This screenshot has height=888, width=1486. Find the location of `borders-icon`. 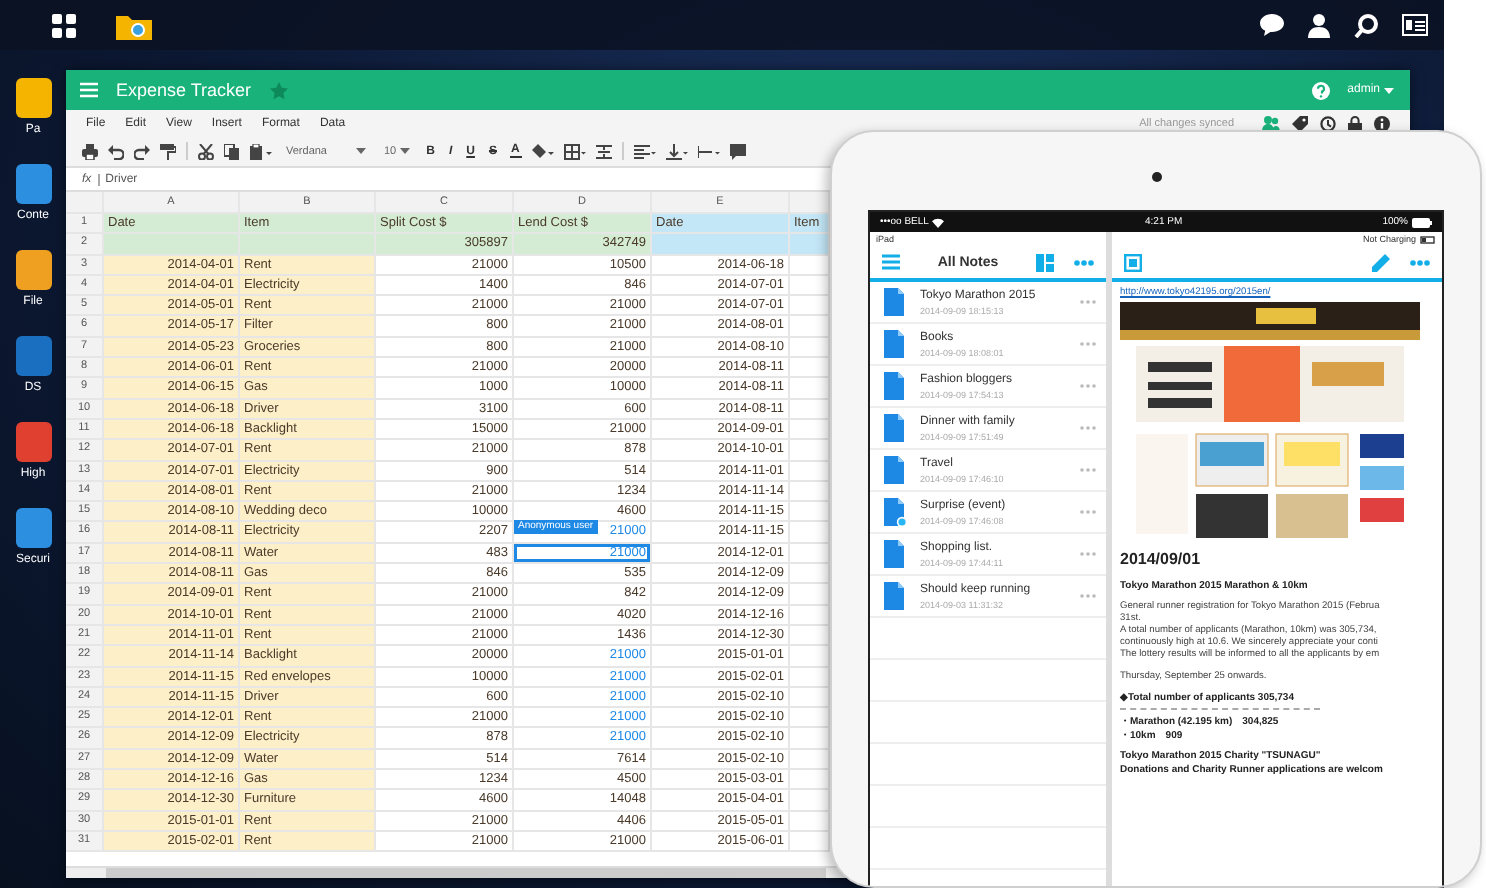

borders-icon is located at coordinates (574, 151).